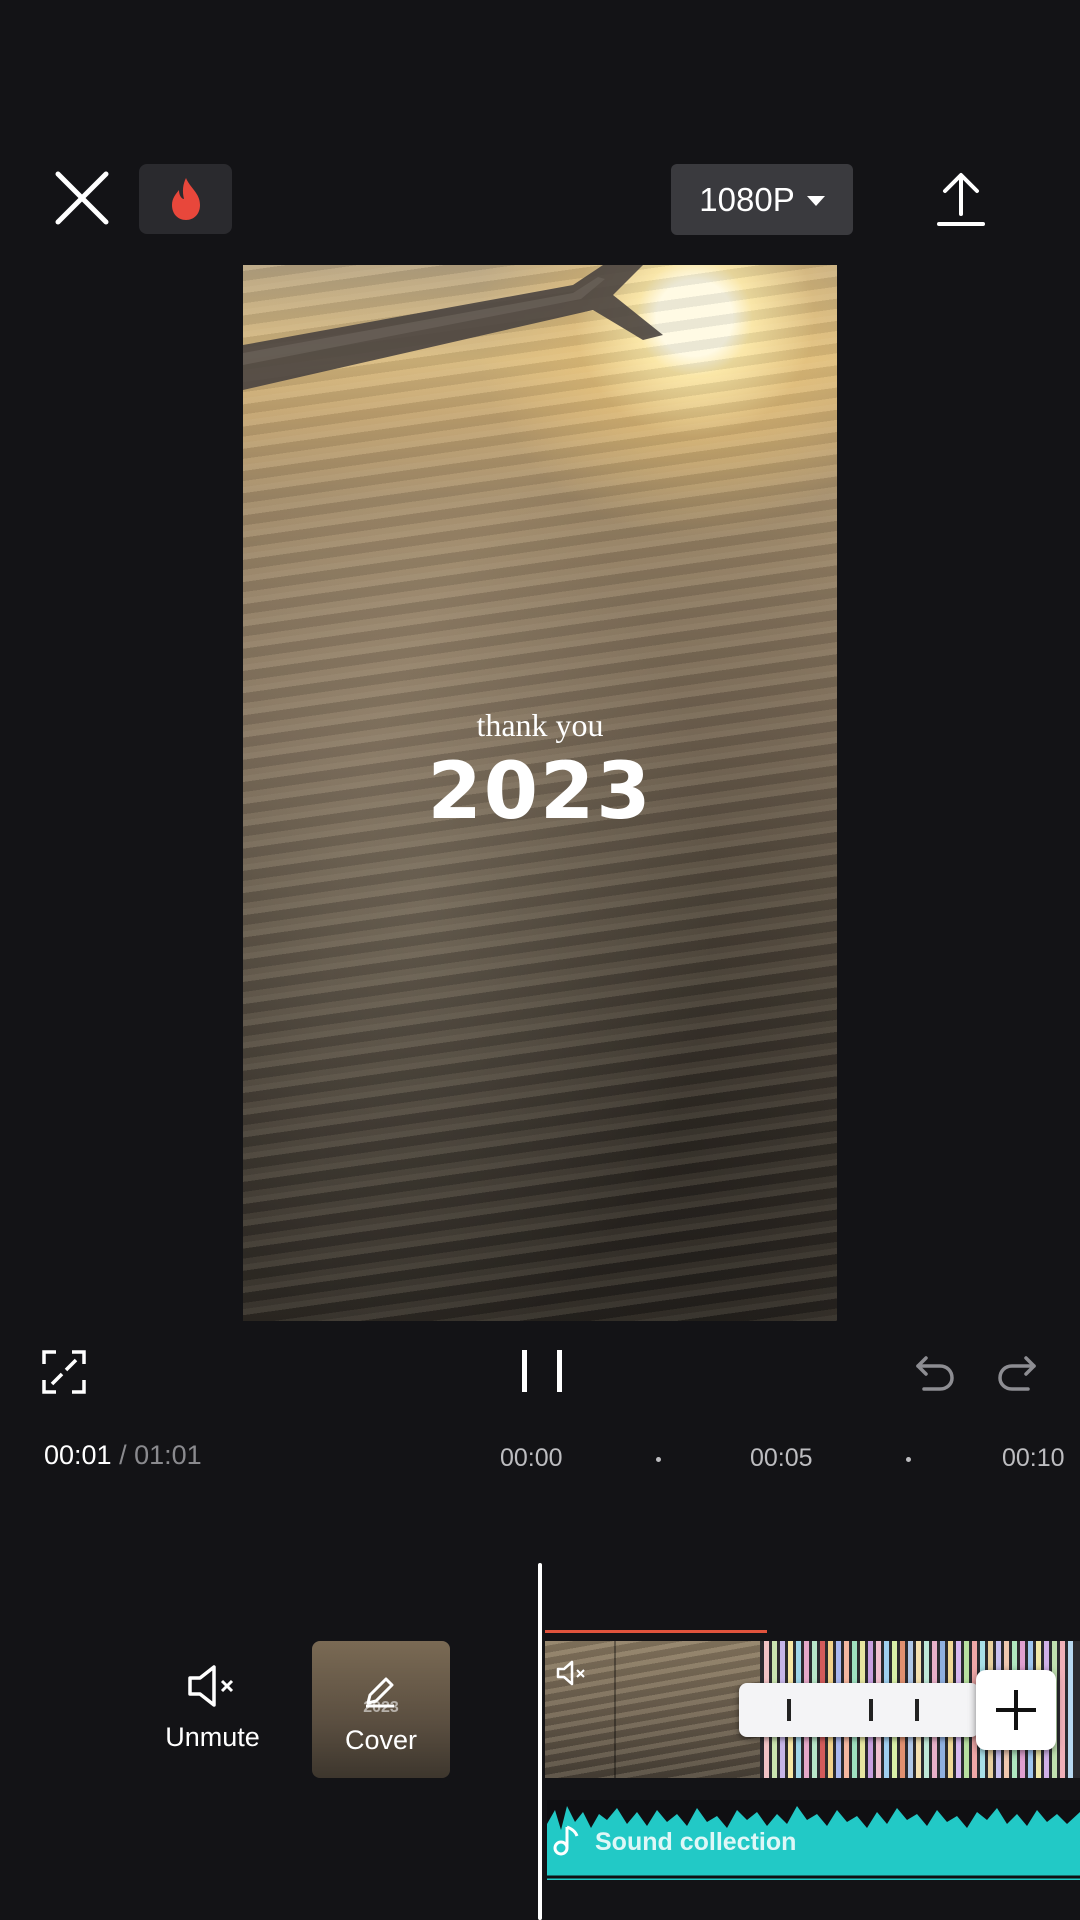 The image size is (1080, 1920). I want to click on undo-button, so click(935, 1372).